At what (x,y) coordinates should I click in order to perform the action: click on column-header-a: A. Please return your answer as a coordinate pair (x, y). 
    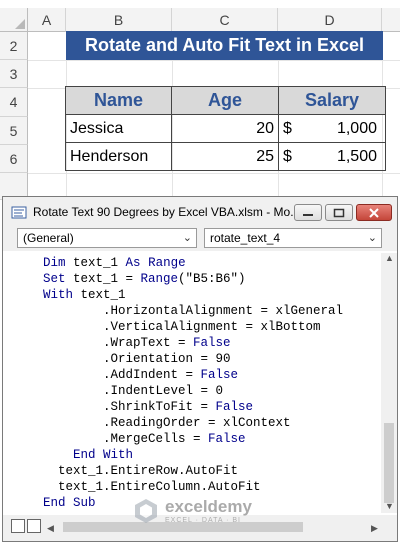
    Looking at the image, I should click on (47, 20).